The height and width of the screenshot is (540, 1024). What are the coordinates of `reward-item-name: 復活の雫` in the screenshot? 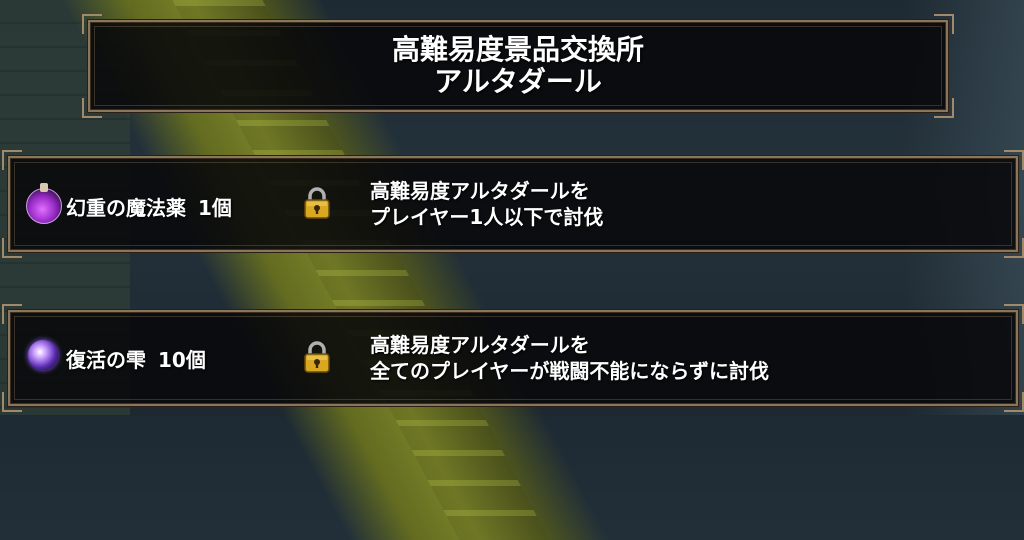 It's located at (106, 360).